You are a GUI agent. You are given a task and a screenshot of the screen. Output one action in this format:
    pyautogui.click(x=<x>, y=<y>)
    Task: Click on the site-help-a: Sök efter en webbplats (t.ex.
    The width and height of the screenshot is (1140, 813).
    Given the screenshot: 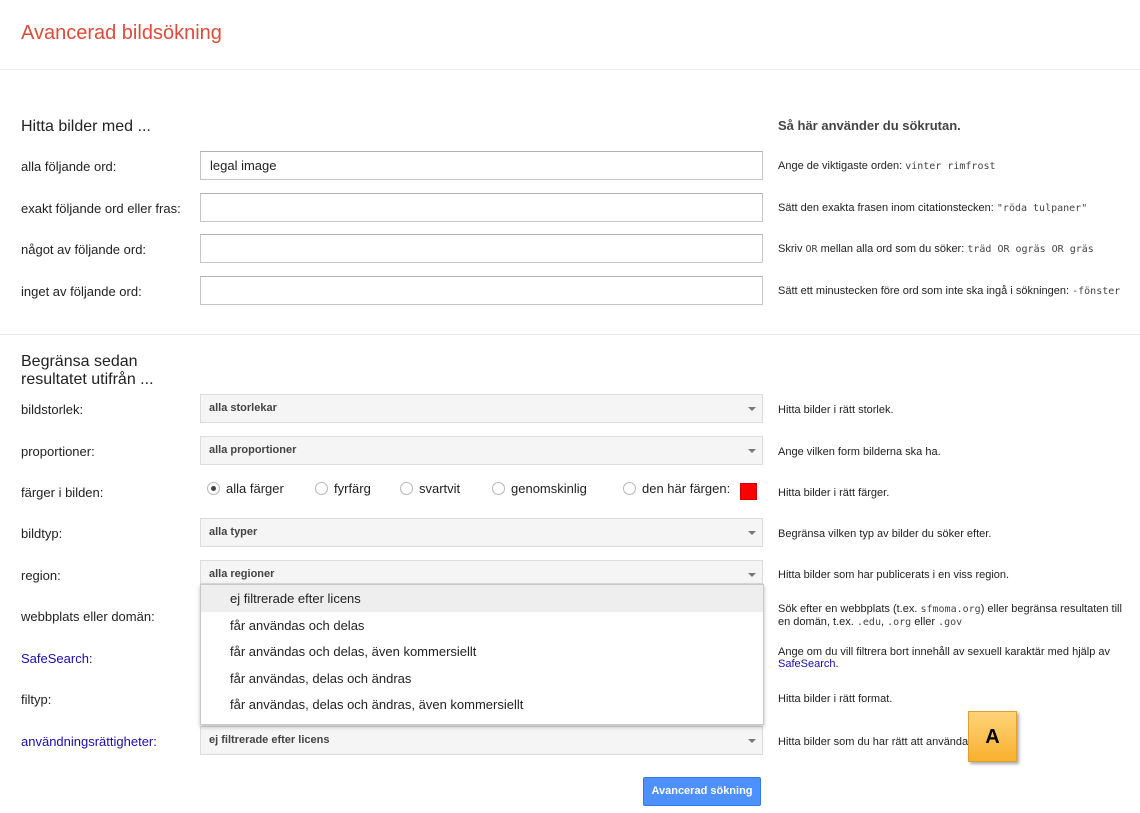 What is the action you would take?
    pyautogui.click(x=849, y=609)
    